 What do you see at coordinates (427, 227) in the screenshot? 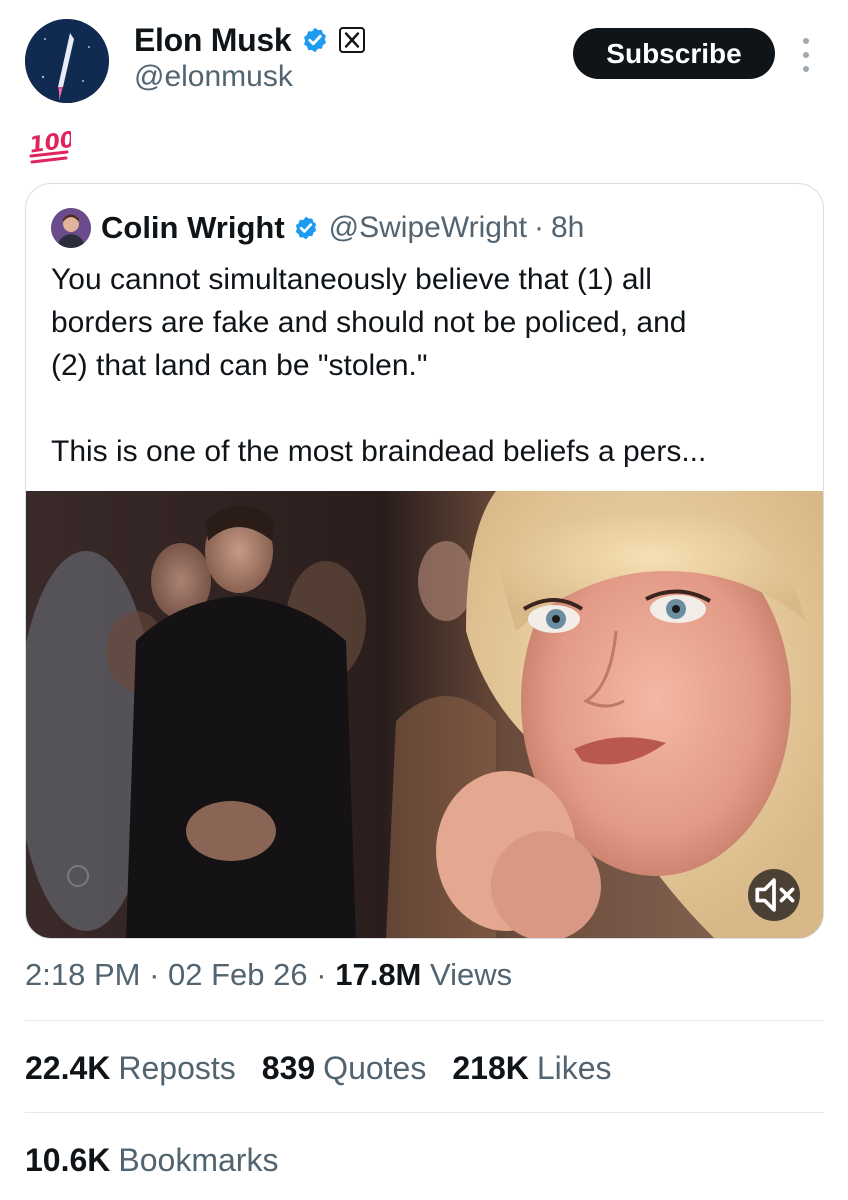
I see `quoted-author-handle: @SwipeWright` at bounding box center [427, 227].